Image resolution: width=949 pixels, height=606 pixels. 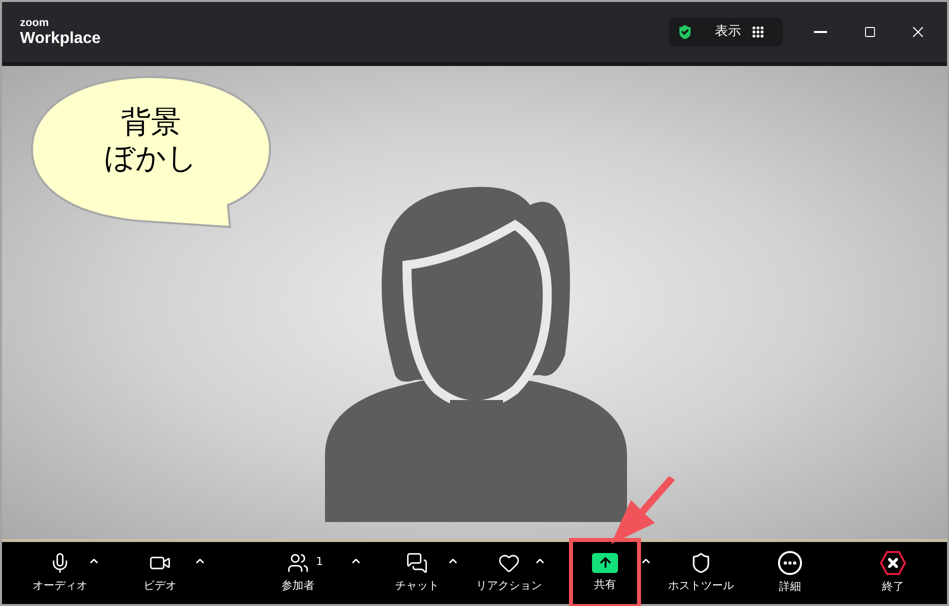 What do you see at coordinates (701, 563) in the screenshot?
I see `shield-icon` at bounding box center [701, 563].